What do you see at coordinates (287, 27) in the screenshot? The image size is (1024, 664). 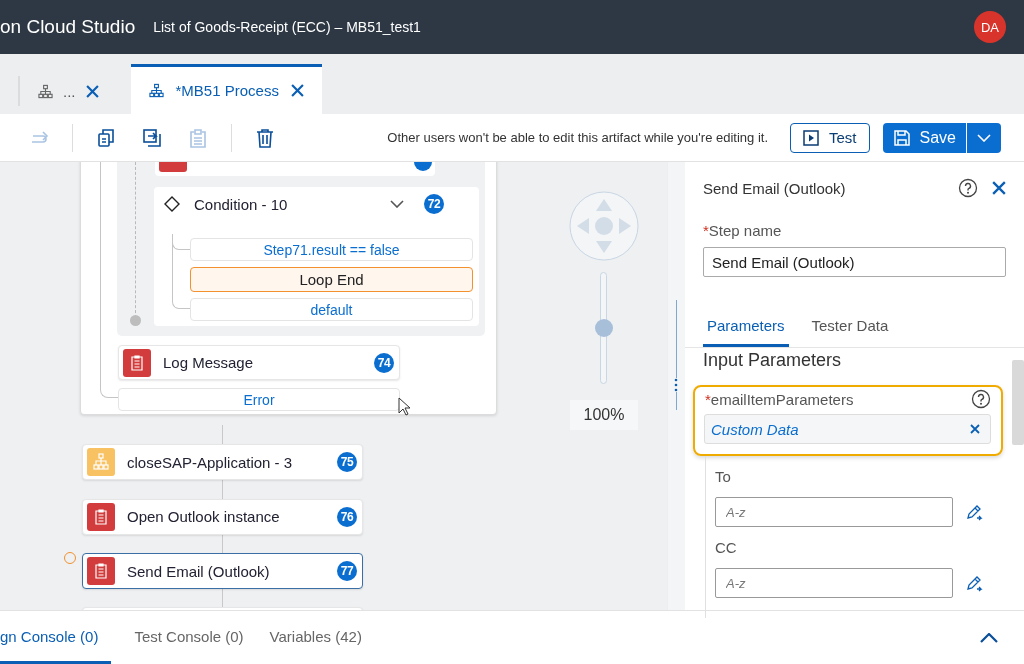 I see `document-title: List of Goods-Receipt (ECC) – MB51_test1` at bounding box center [287, 27].